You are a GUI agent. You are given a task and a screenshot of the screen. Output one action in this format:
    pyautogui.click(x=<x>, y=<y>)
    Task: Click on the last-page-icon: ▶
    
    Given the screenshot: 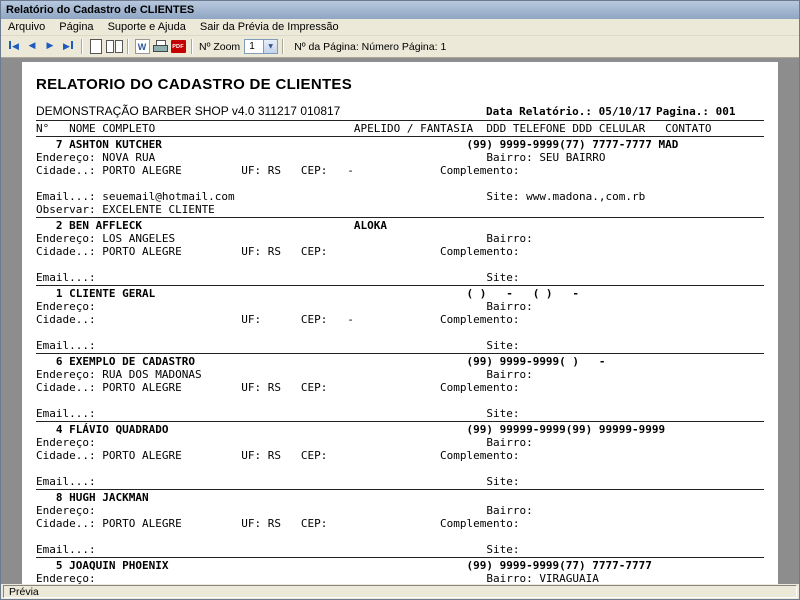 What is the action you would take?
    pyautogui.click(x=68, y=46)
    